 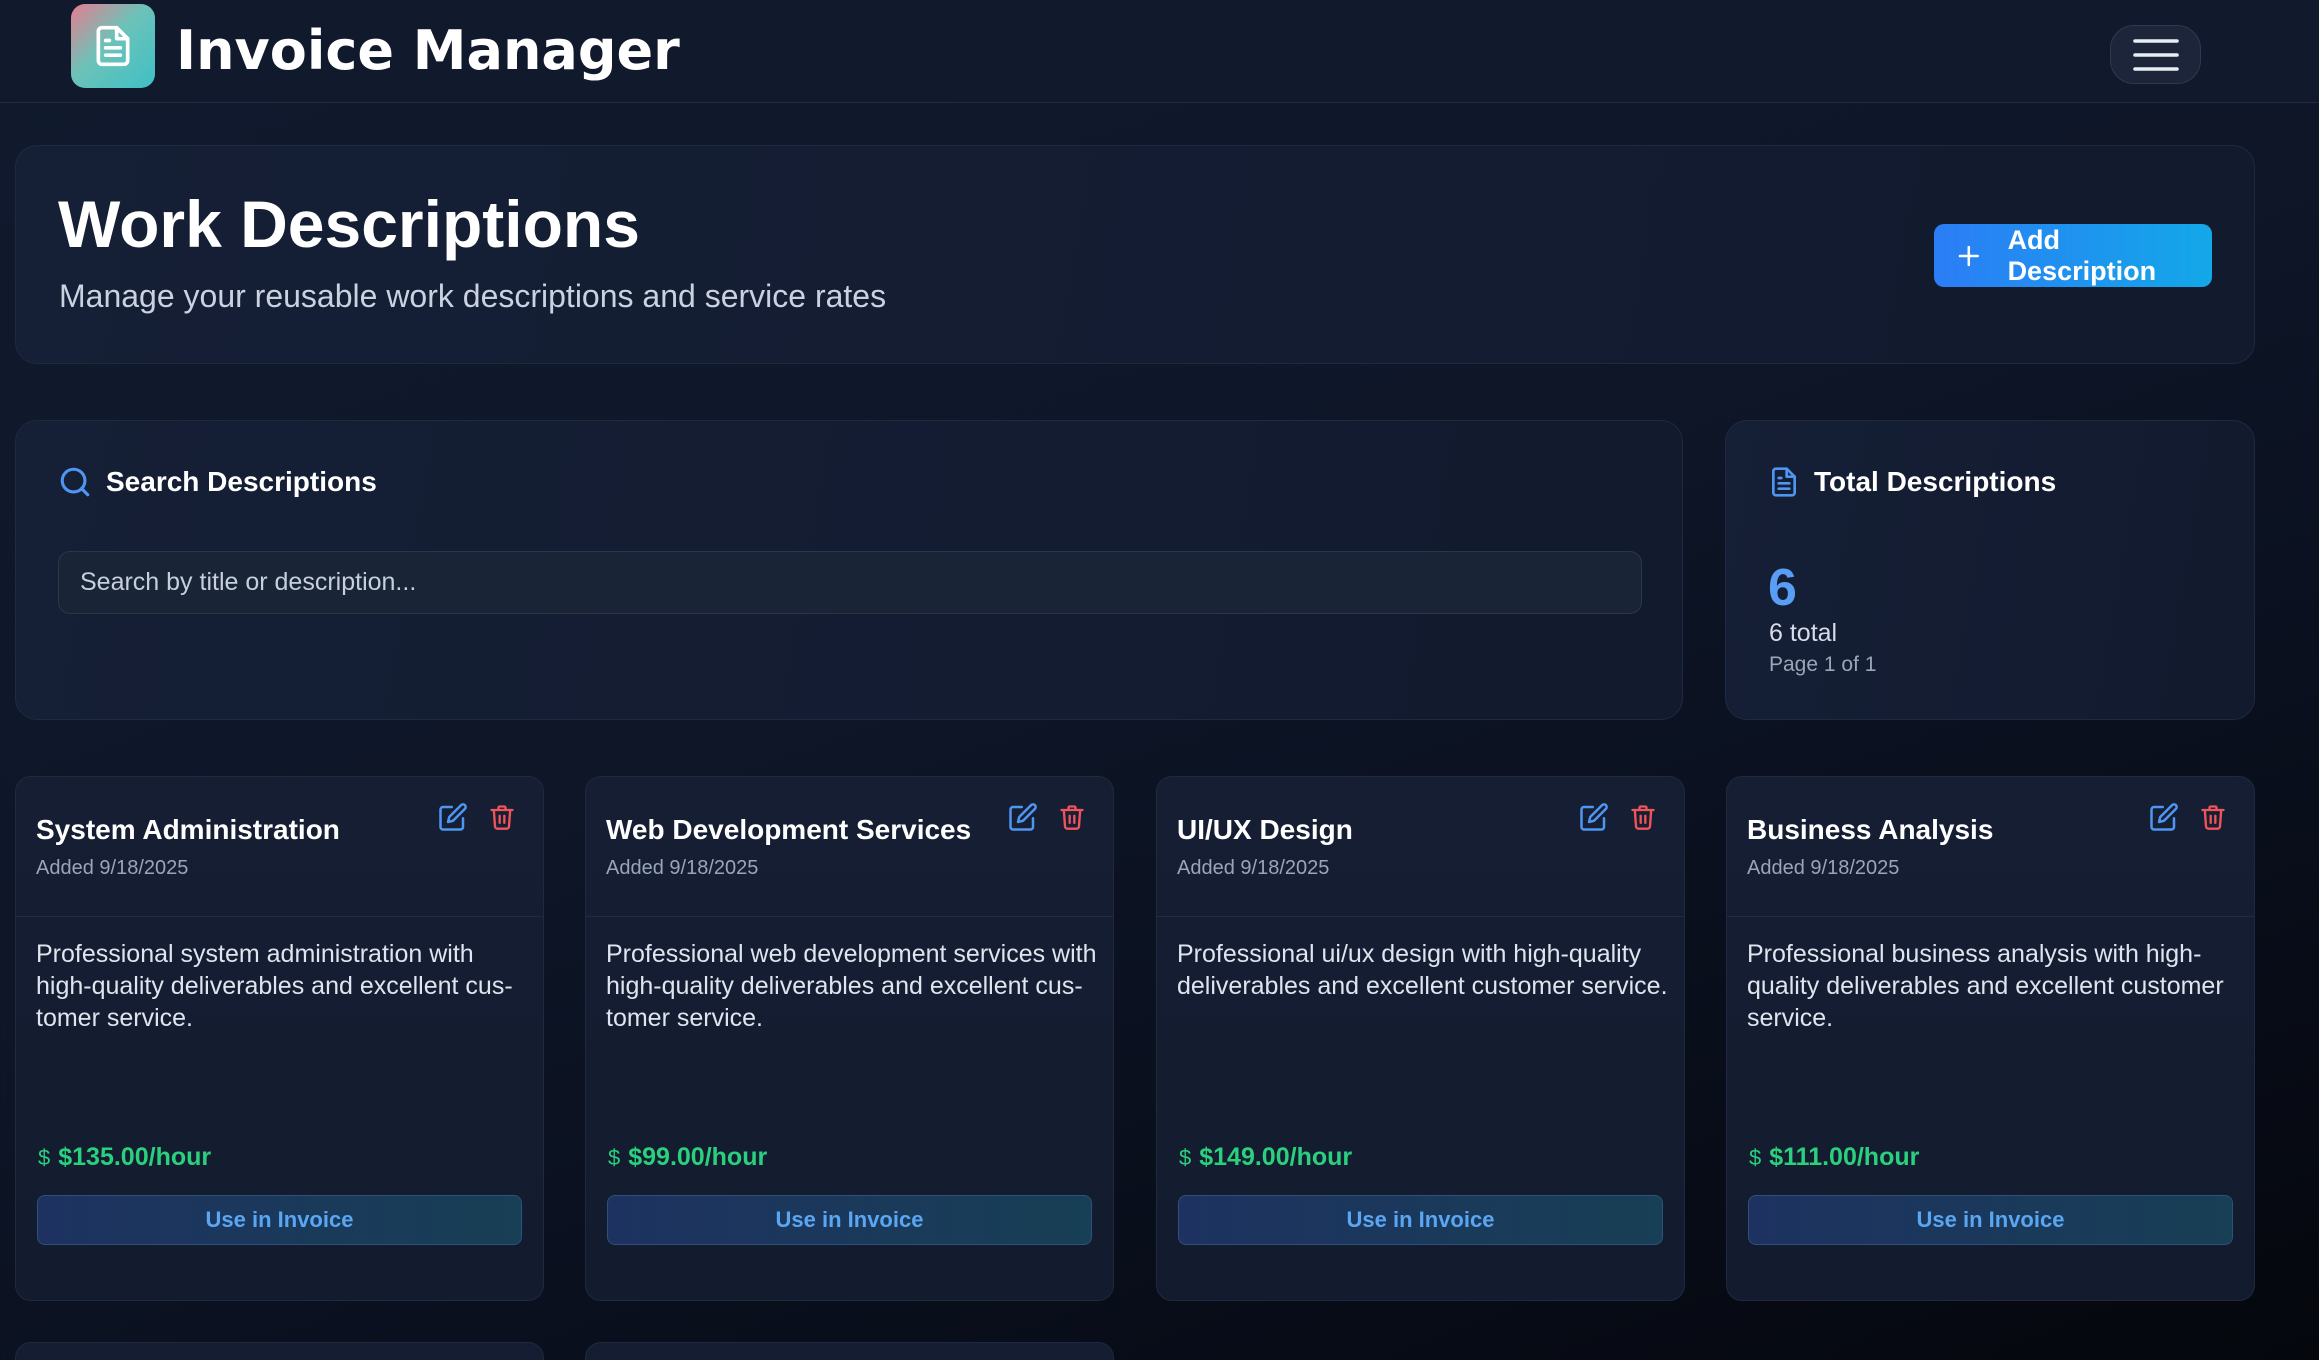 What do you see at coordinates (241, 481) in the screenshot?
I see `search-heading-label: Search Descriptions` at bounding box center [241, 481].